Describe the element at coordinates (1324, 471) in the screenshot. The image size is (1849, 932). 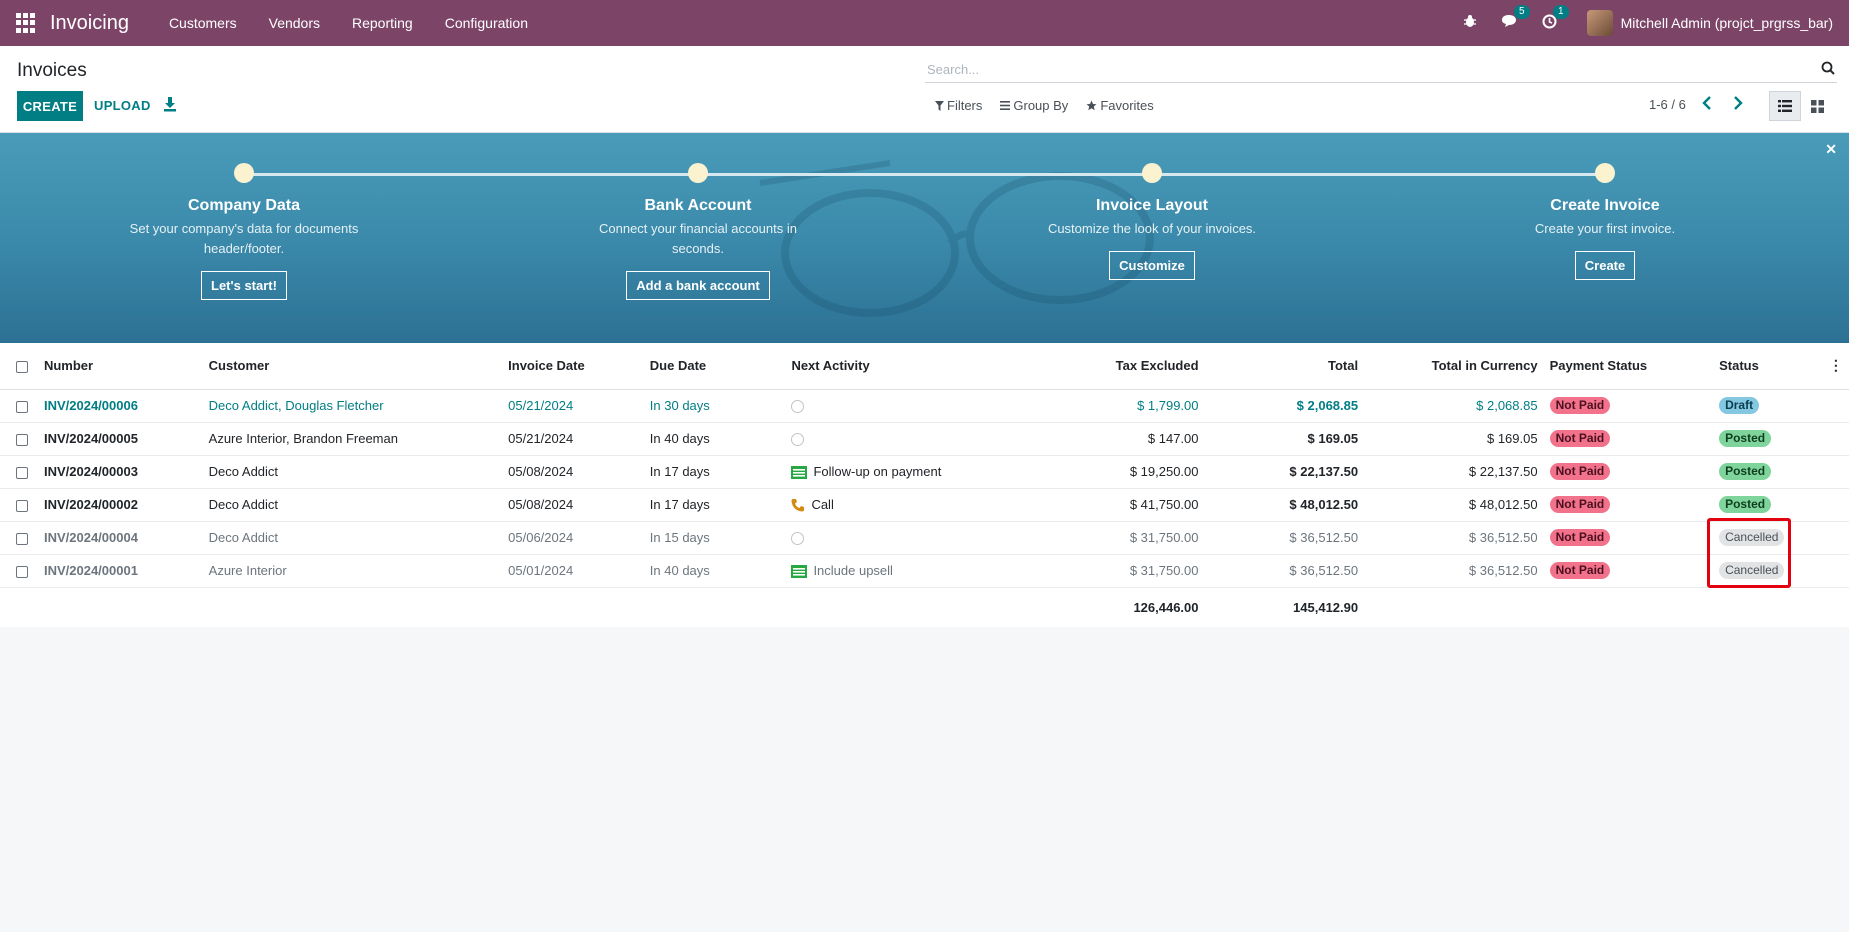
I see `cell-total: $ 22,137.50` at that location.